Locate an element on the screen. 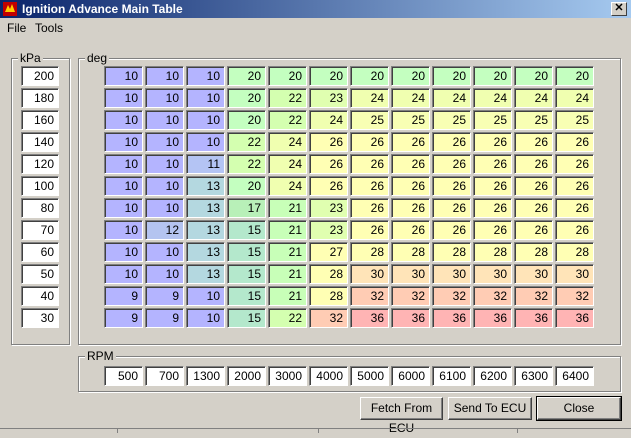 The image size is (631, 438). kpa-cell: 120 is located at coordinates (40, 164).